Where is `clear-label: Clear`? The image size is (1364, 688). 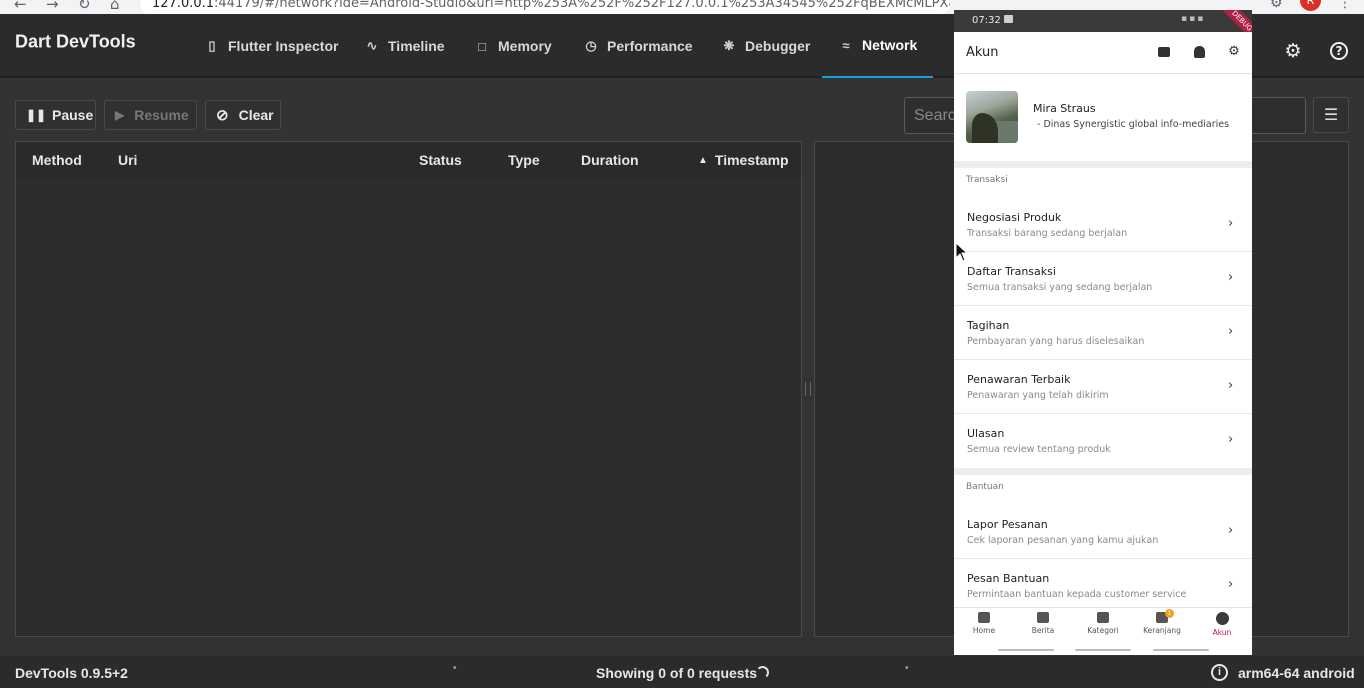 clear-label: Clear is located at coordinates (256, 115).